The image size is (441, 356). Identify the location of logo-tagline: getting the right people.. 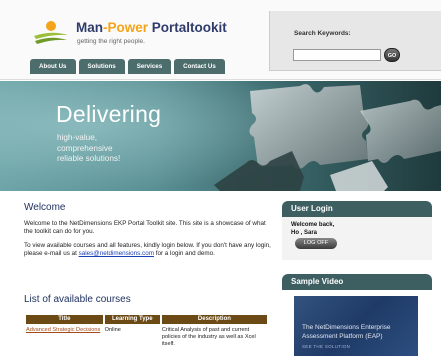
(111, 41).